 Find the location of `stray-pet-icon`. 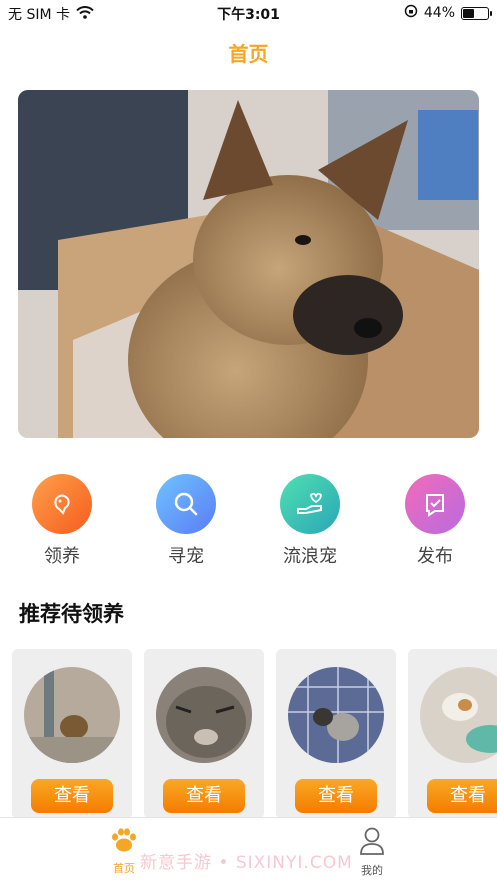

stray-pet-icon is located at coordinates (310, 504).